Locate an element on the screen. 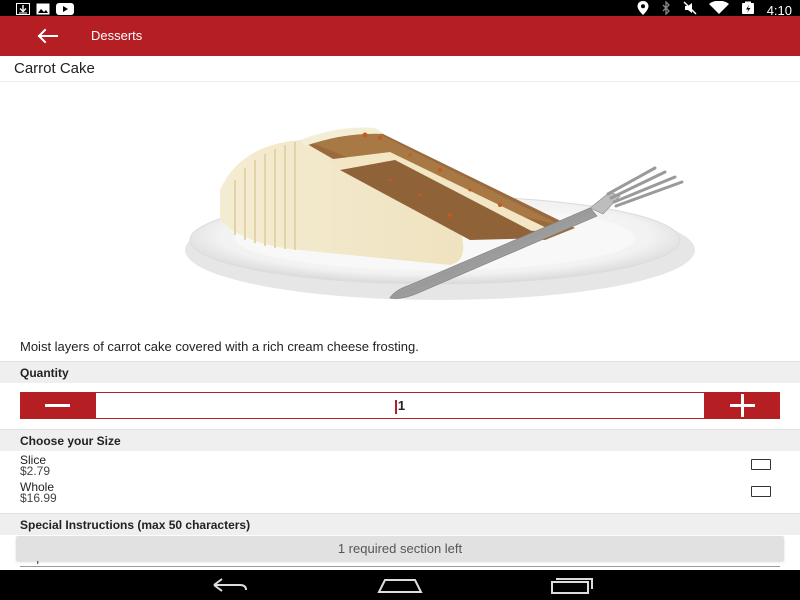  size-section-header: Choose your Size is located at coordinates (400, 440).